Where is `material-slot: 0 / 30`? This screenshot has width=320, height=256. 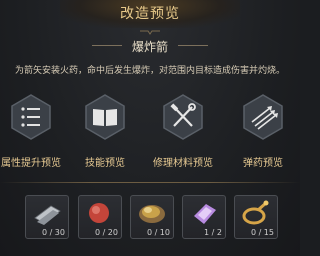 material-slot: 0 / 30 is located at coordinates (47, 217).